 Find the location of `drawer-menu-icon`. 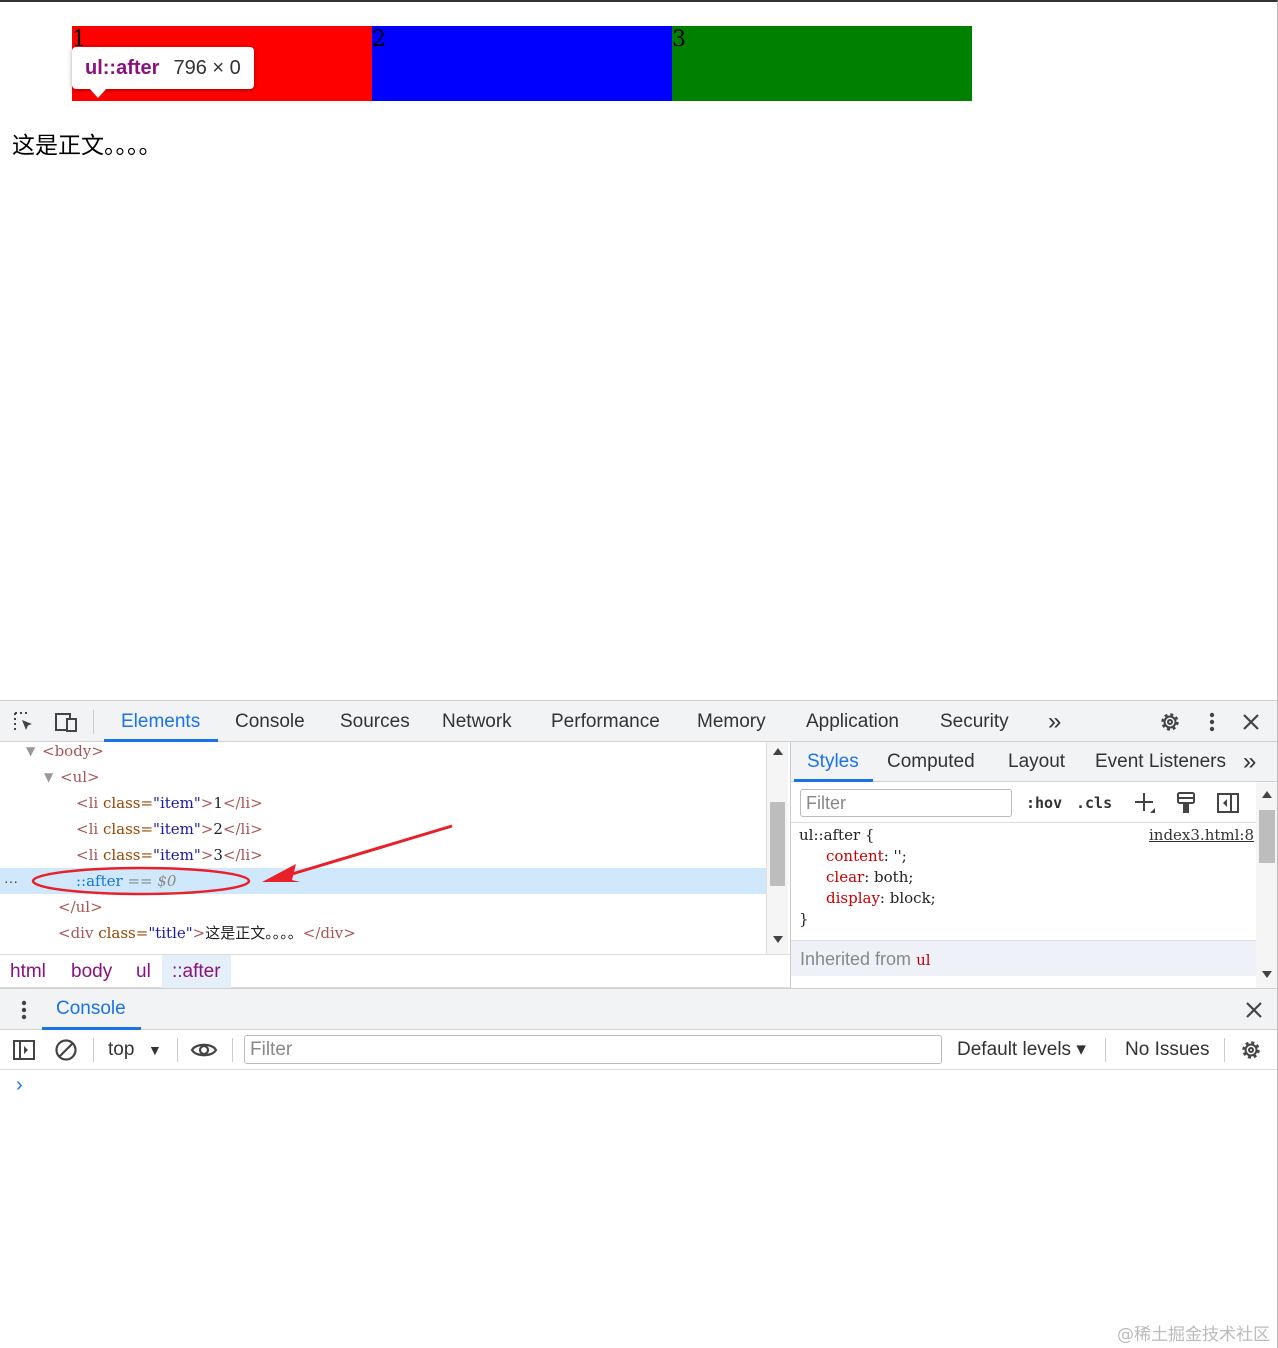

drawer-menu-icon is located at coordinates (24, 1009).